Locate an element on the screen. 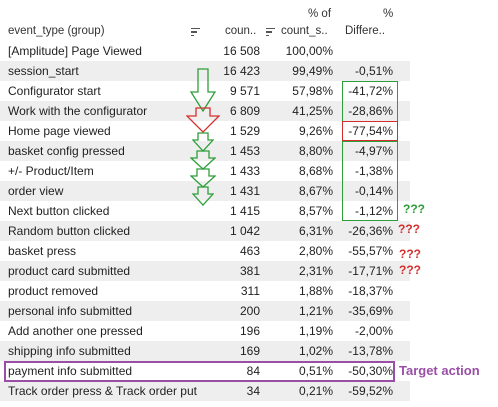  pct-cell: 9,26% is located at coordinates (315, 131).